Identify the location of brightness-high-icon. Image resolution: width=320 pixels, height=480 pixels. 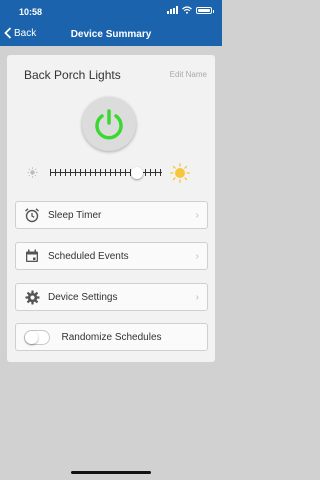
(180, 173).